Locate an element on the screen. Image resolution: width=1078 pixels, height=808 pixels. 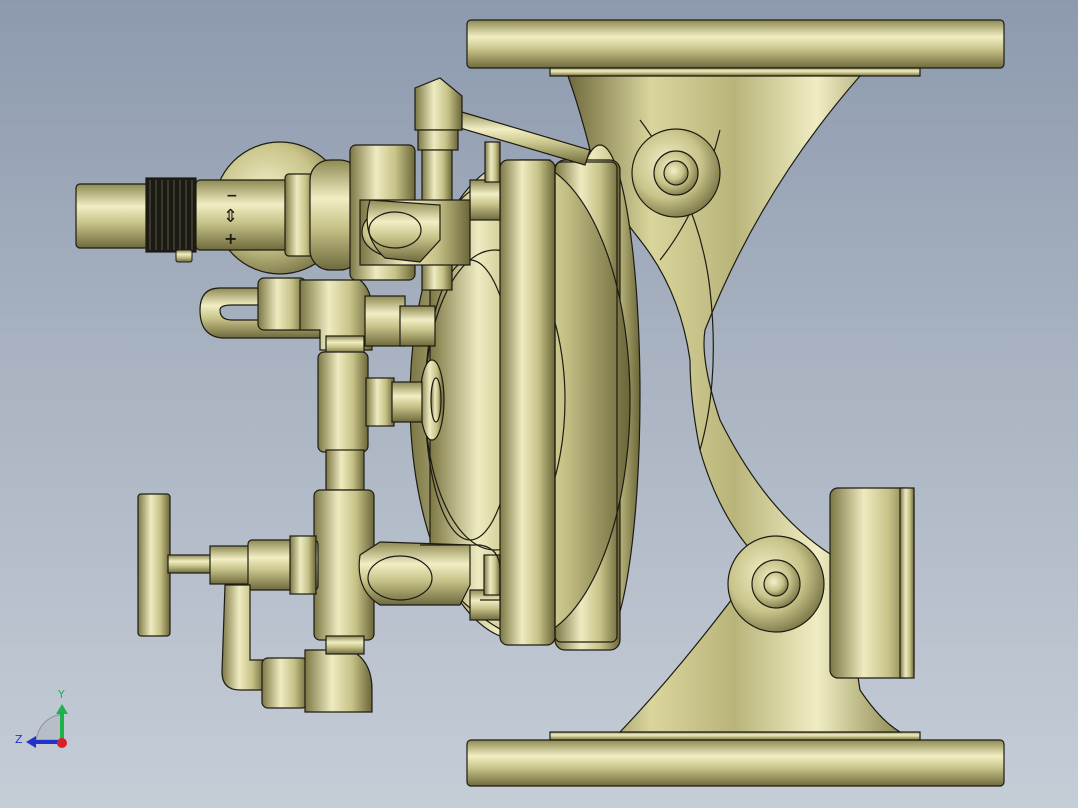
triad-z-label: Z is located at coordinates (19, 739).